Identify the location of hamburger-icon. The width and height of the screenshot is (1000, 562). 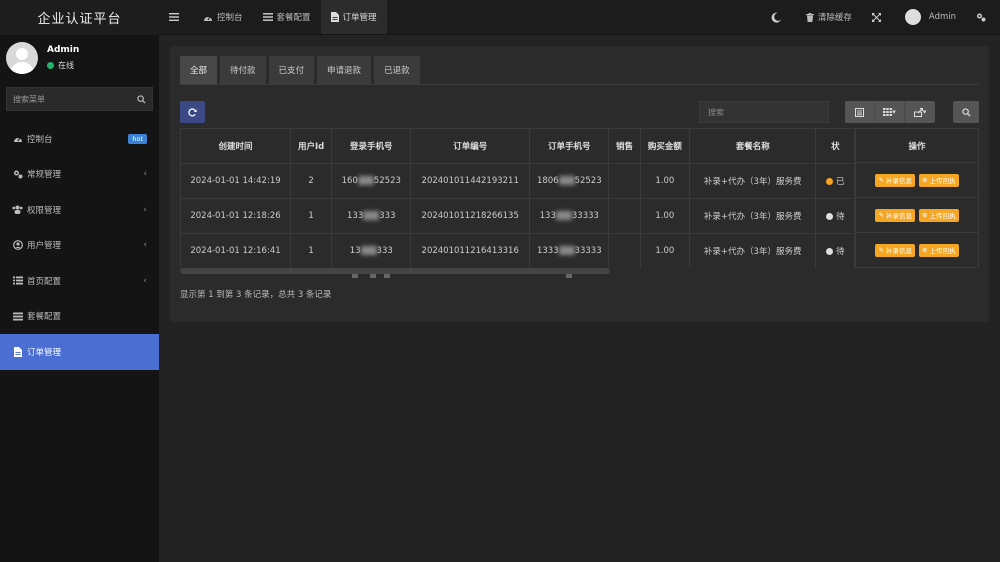
(174, 17).